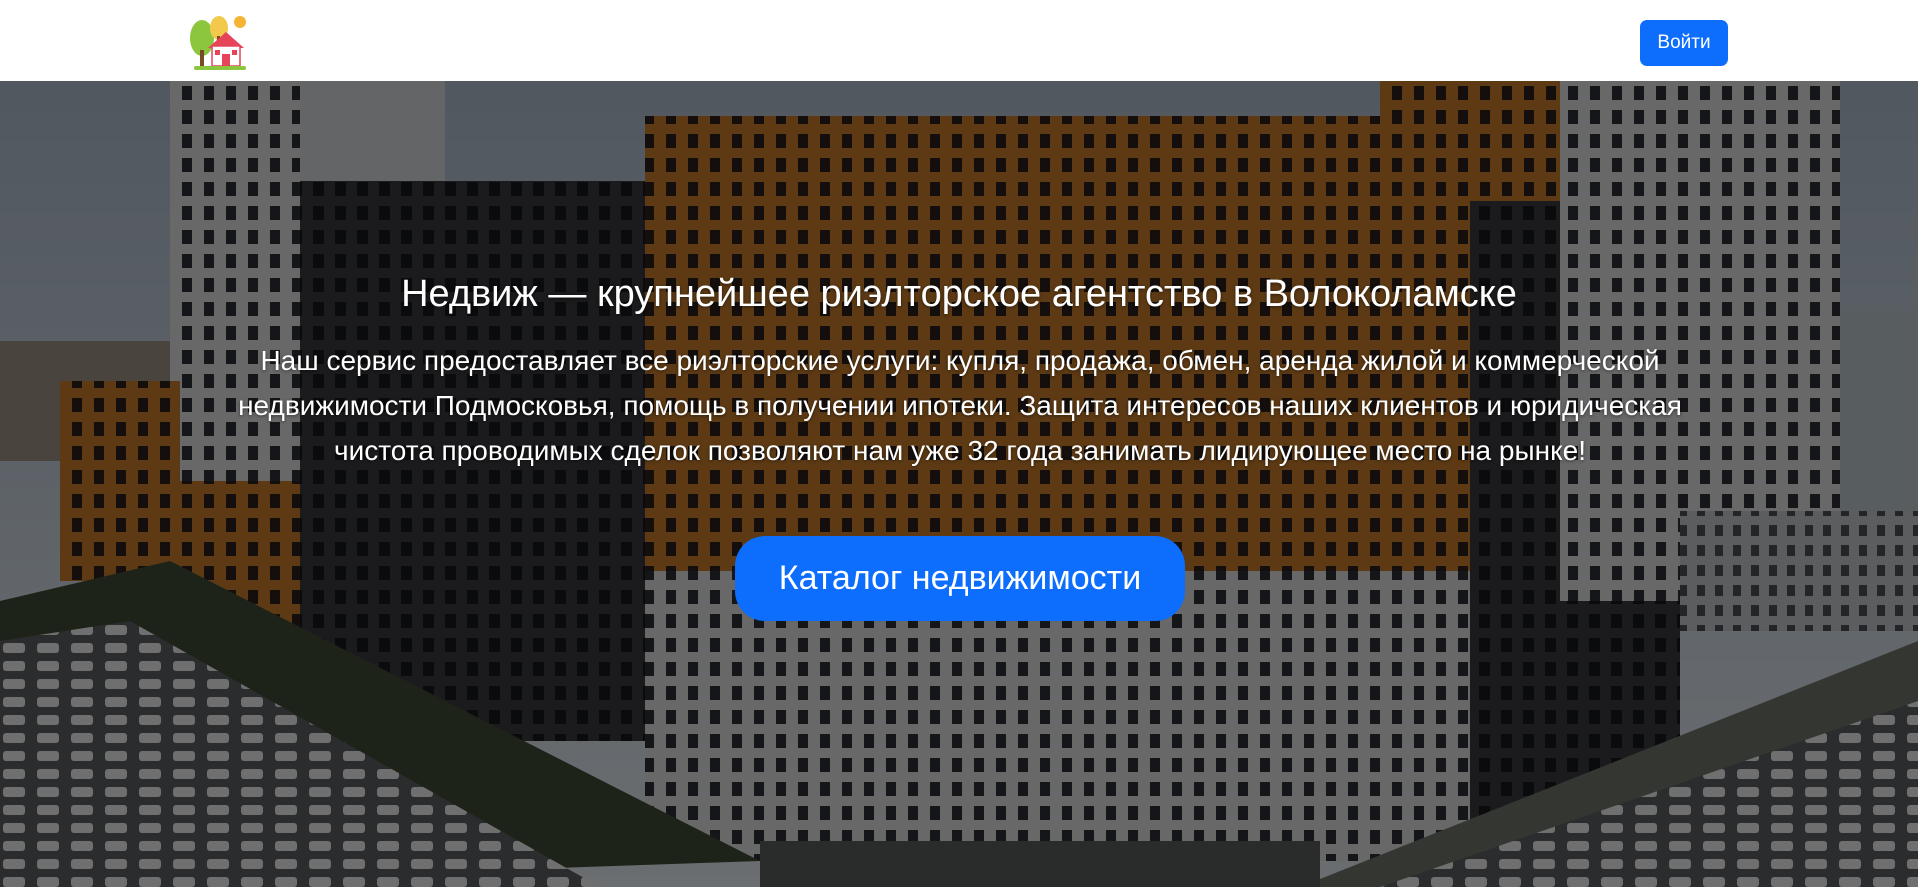 The height and width of the screenshot is (887, 1918). Describe the element at coordinates (959, 40) in the screenshot. I see `top-navbar: Войти` at that location.